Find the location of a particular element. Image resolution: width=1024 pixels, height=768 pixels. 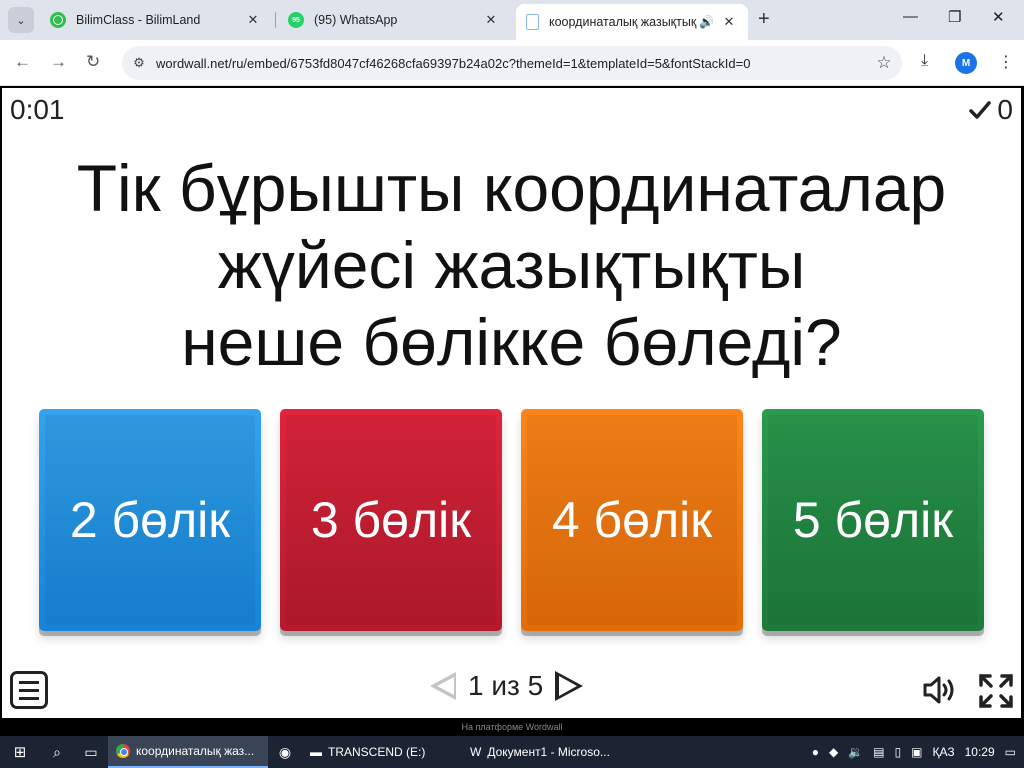

timer: 0:01 is located at coordinates (37, 109).